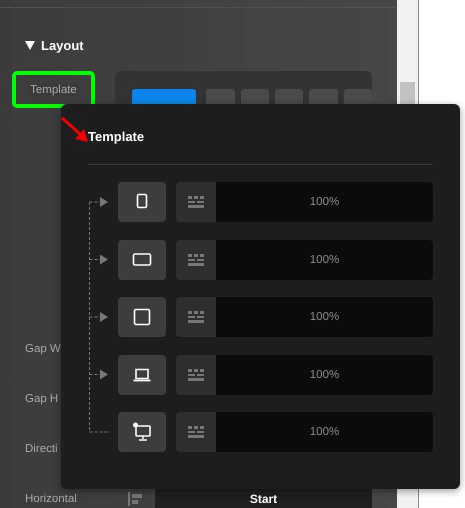 The width and height of the screenshot is (465, 508). What do you see at coordinates (43, 349) in the screenshot?
I see `field-label: Gap W` at bounding box center [43, 349].